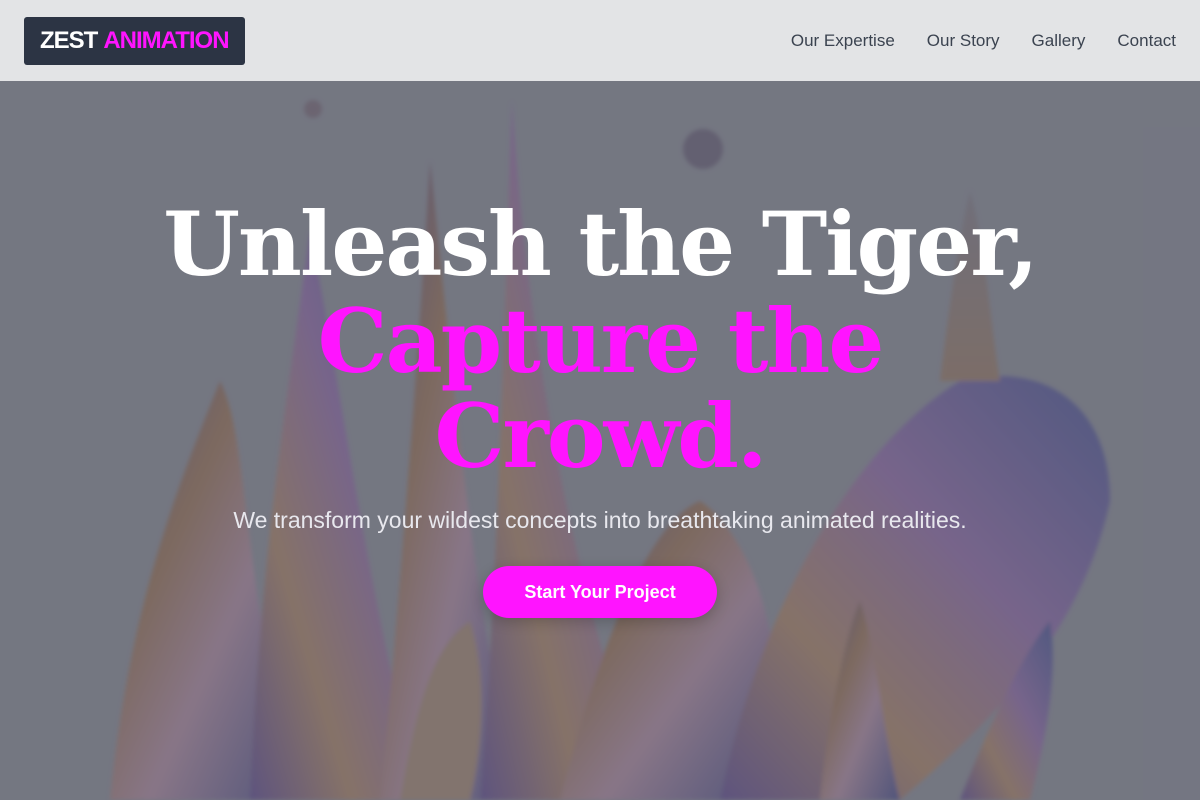 The width and height of the screenshot is (1200, 800). I want to click on hero-headline-line1: Unleash the Tiger,, so click(601, 244).